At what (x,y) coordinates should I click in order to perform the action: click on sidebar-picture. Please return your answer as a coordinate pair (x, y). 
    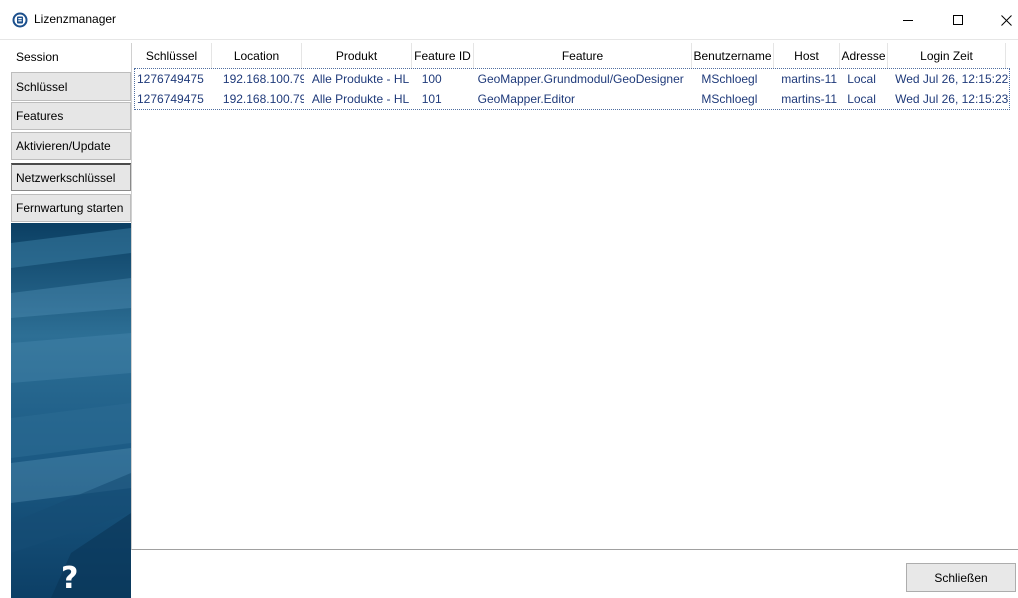
    Looking at the image, I should click on (71, 410).